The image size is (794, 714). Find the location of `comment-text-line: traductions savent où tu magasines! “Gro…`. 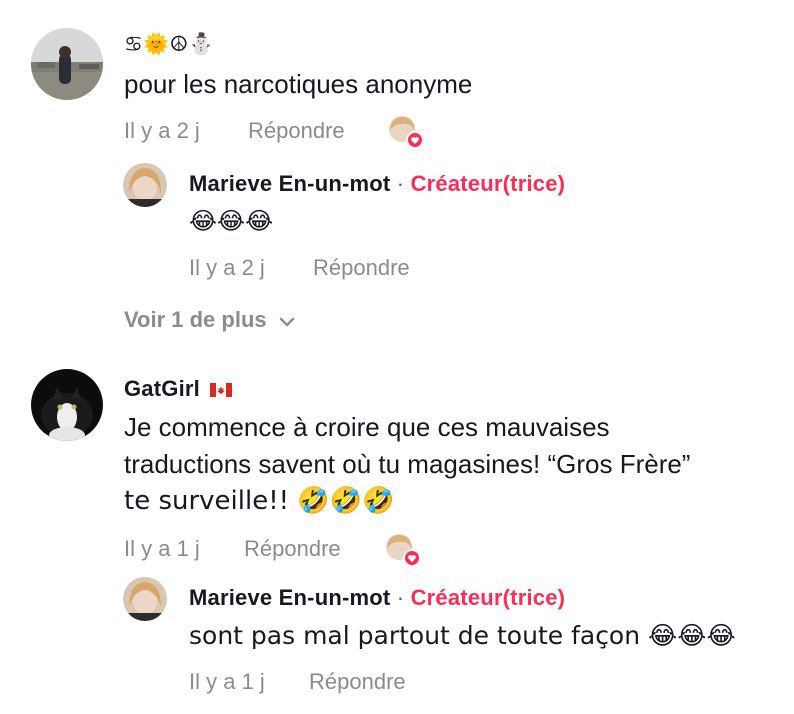

comment-text-line: traductions savent où tu magasines! “Gro… is located at coordinates (407, 464).